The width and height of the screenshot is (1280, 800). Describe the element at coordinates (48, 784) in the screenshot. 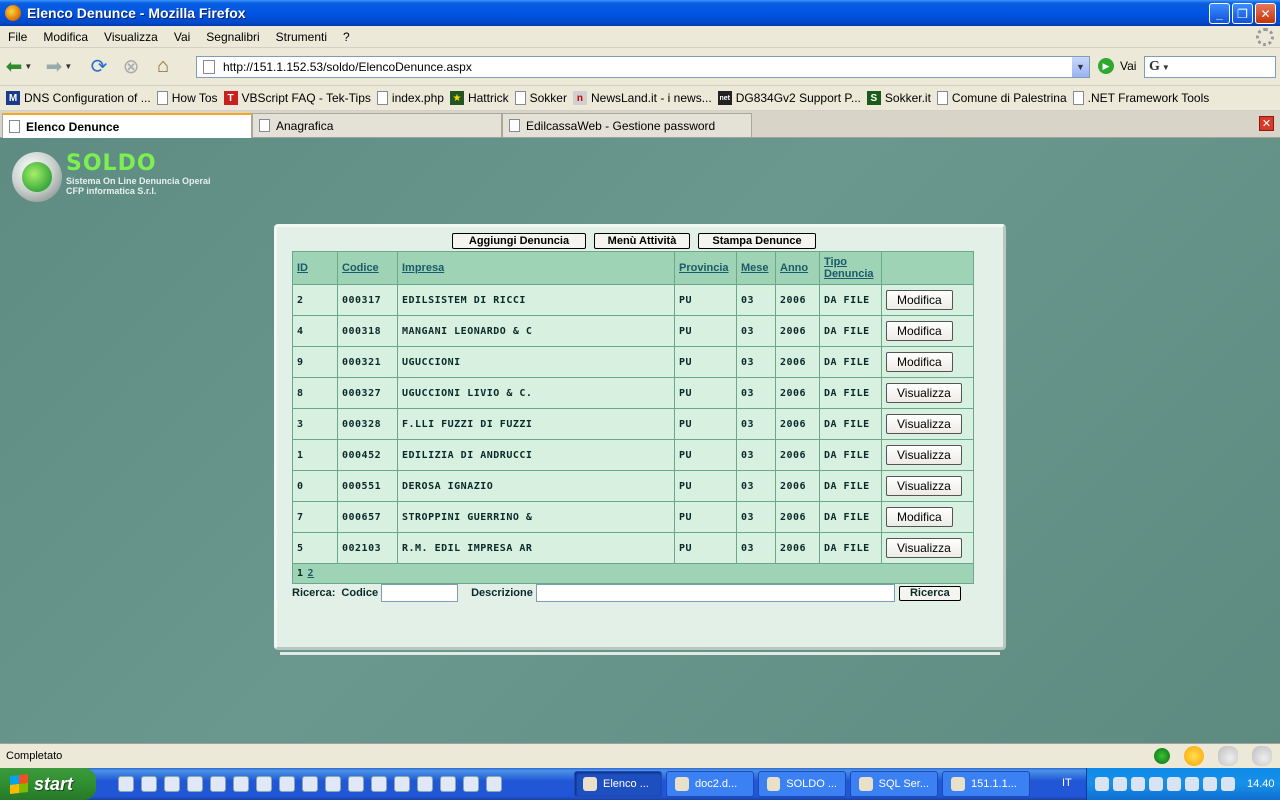

I see `start-button: start` at that location.